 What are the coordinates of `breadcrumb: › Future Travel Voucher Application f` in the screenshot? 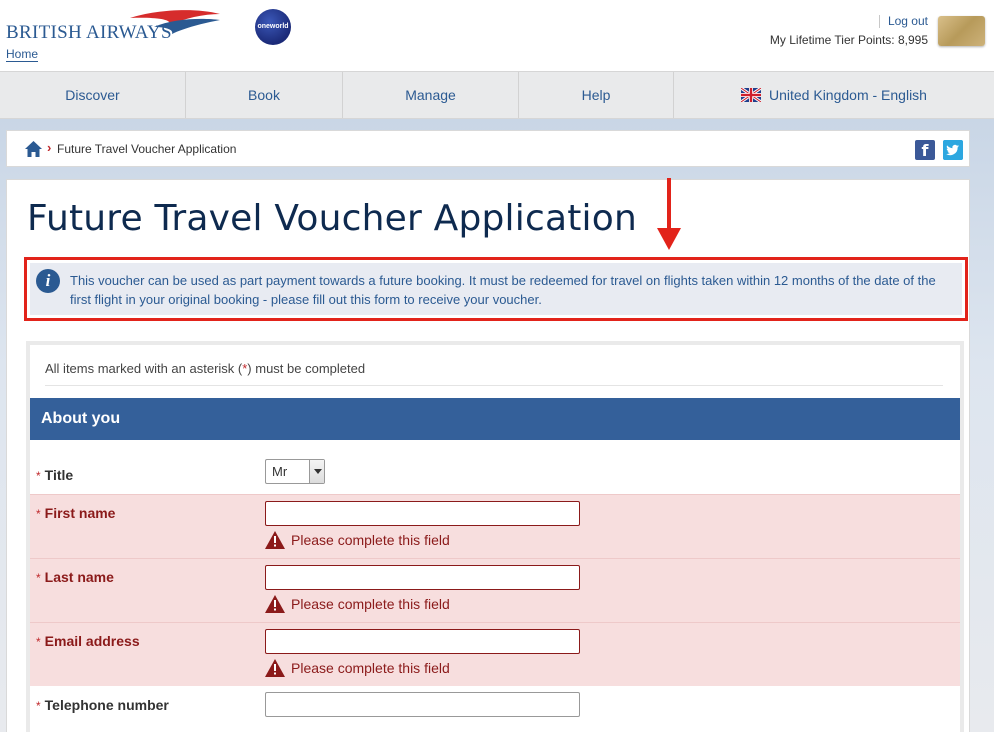 It's located at (488, 148).